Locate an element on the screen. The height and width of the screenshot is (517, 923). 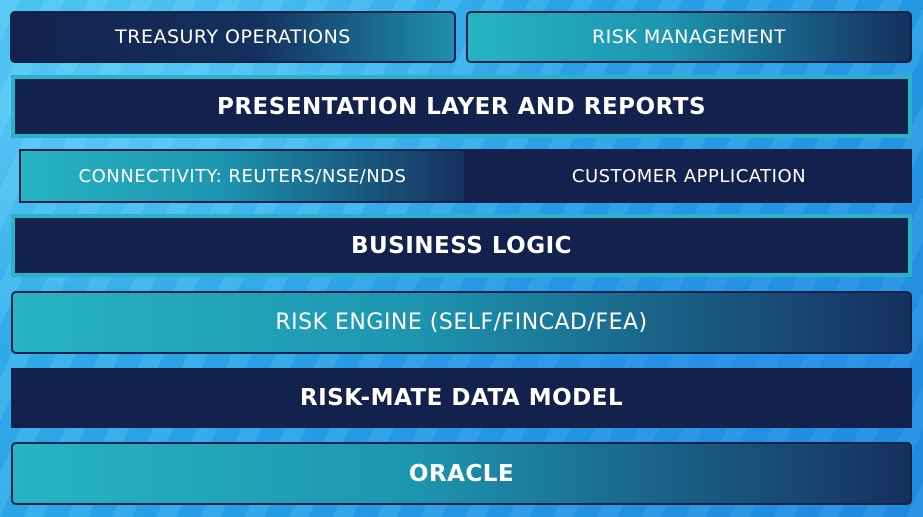
risk-engine-label: RISK ENGINE (SELF/FINCAD/FEA) is located at coordinates (461, 322).